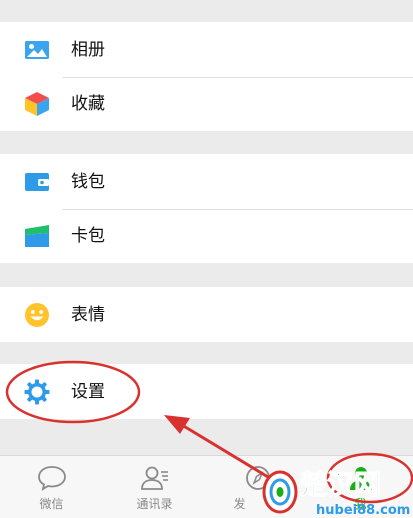 The image size is (413, 518). I want to click on watermark-title: 楚汉网, so click(340, 485).